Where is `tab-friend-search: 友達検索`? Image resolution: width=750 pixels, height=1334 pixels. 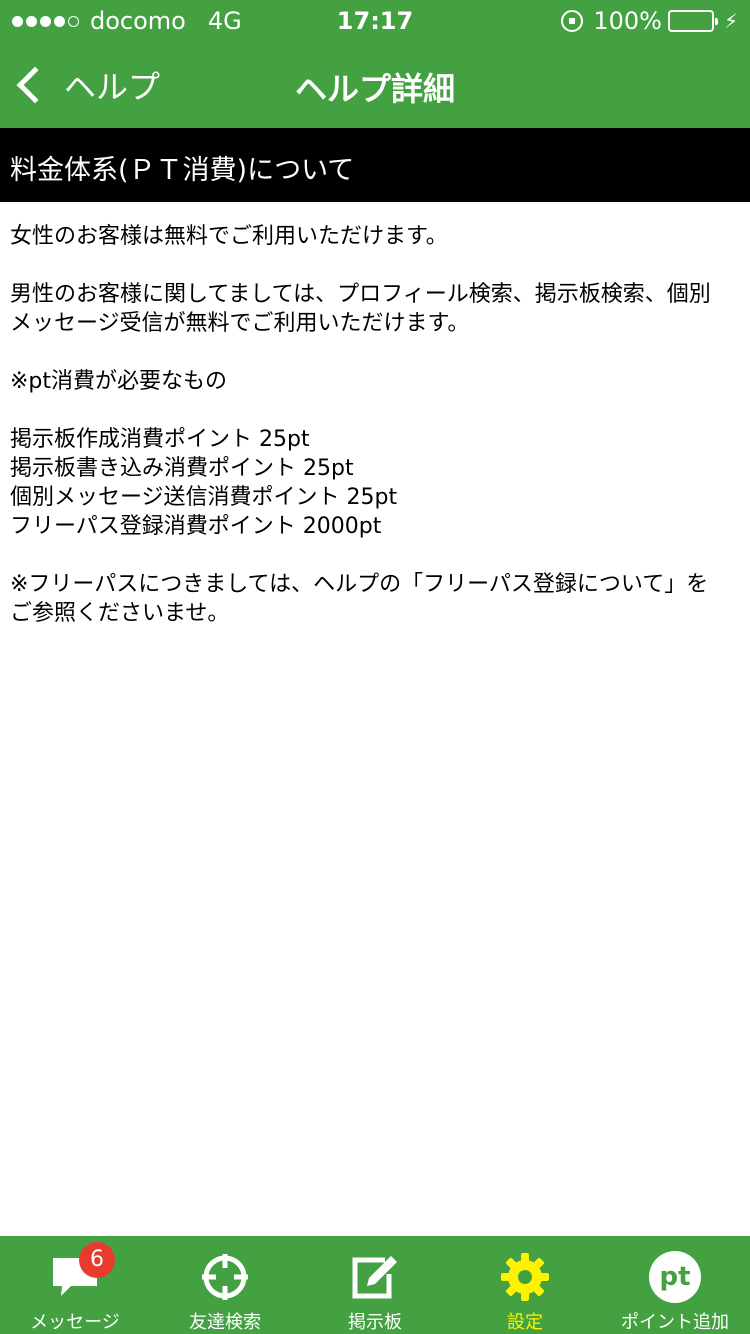
tab-friend-search: 友達検索 is located at coordinates (225, 1285).